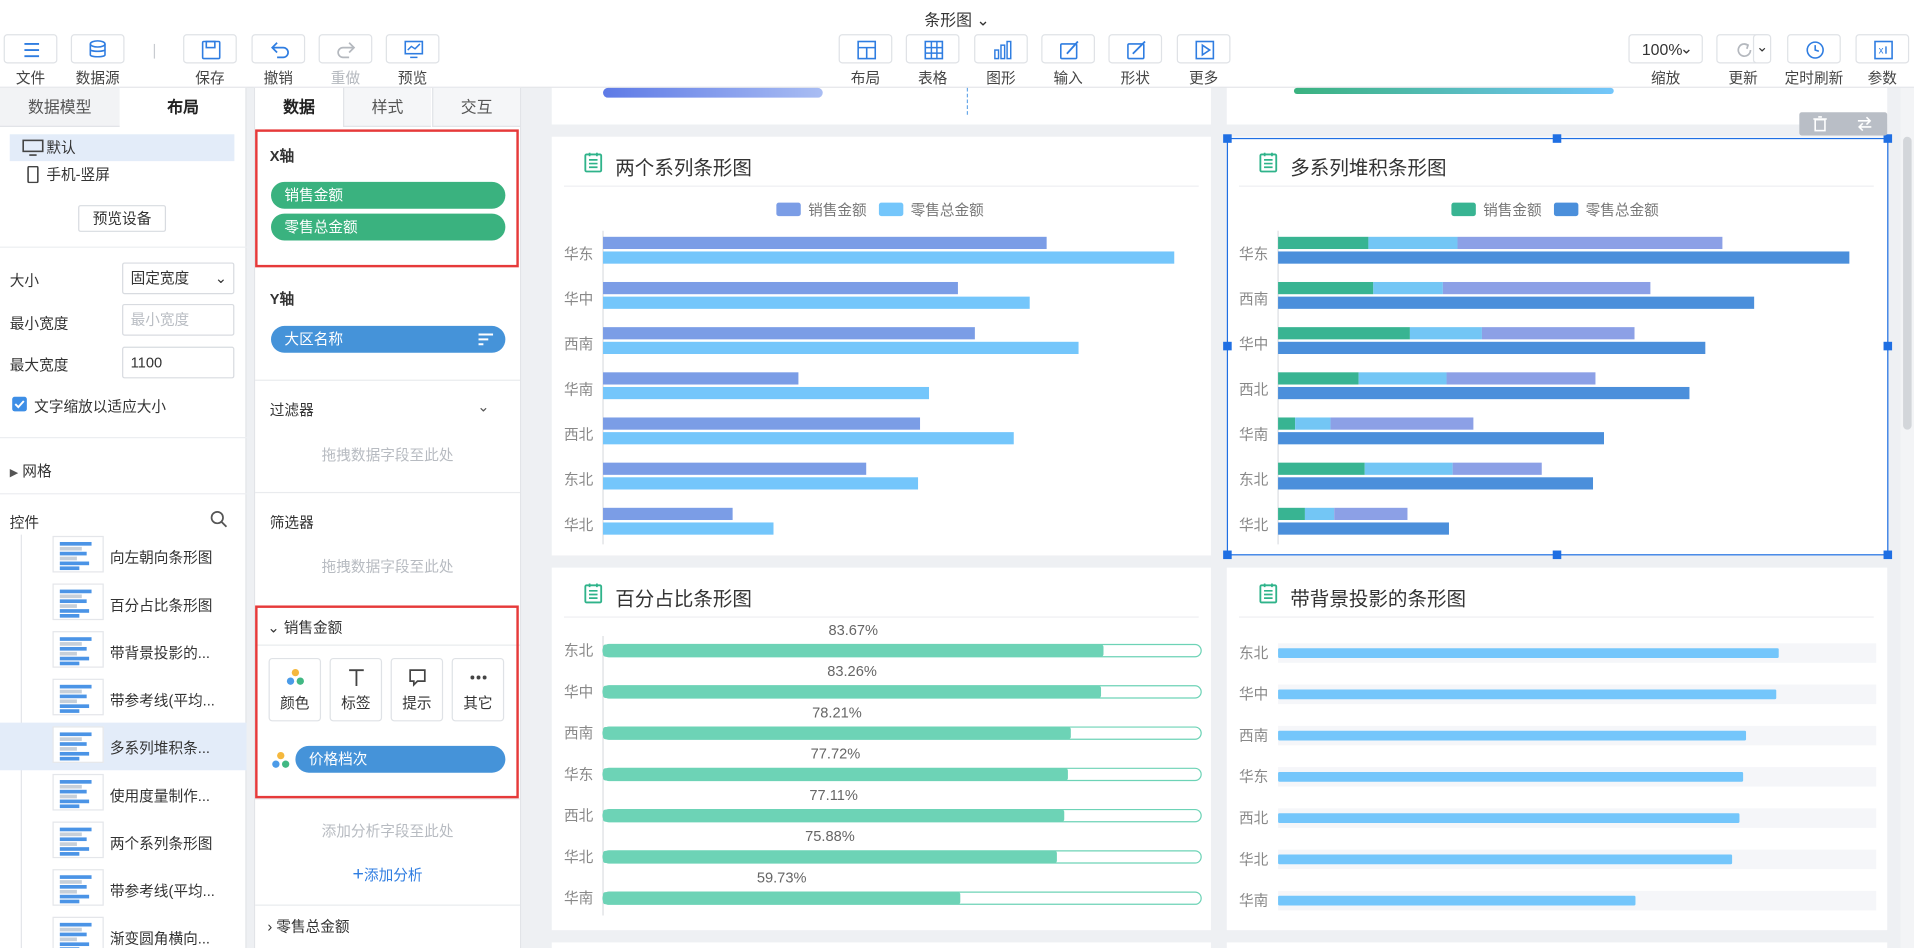 The width and height of the screenshot is (1914, 948). I want to click on toolbar-clock-button: 定时刷新, so click(1814, 61).